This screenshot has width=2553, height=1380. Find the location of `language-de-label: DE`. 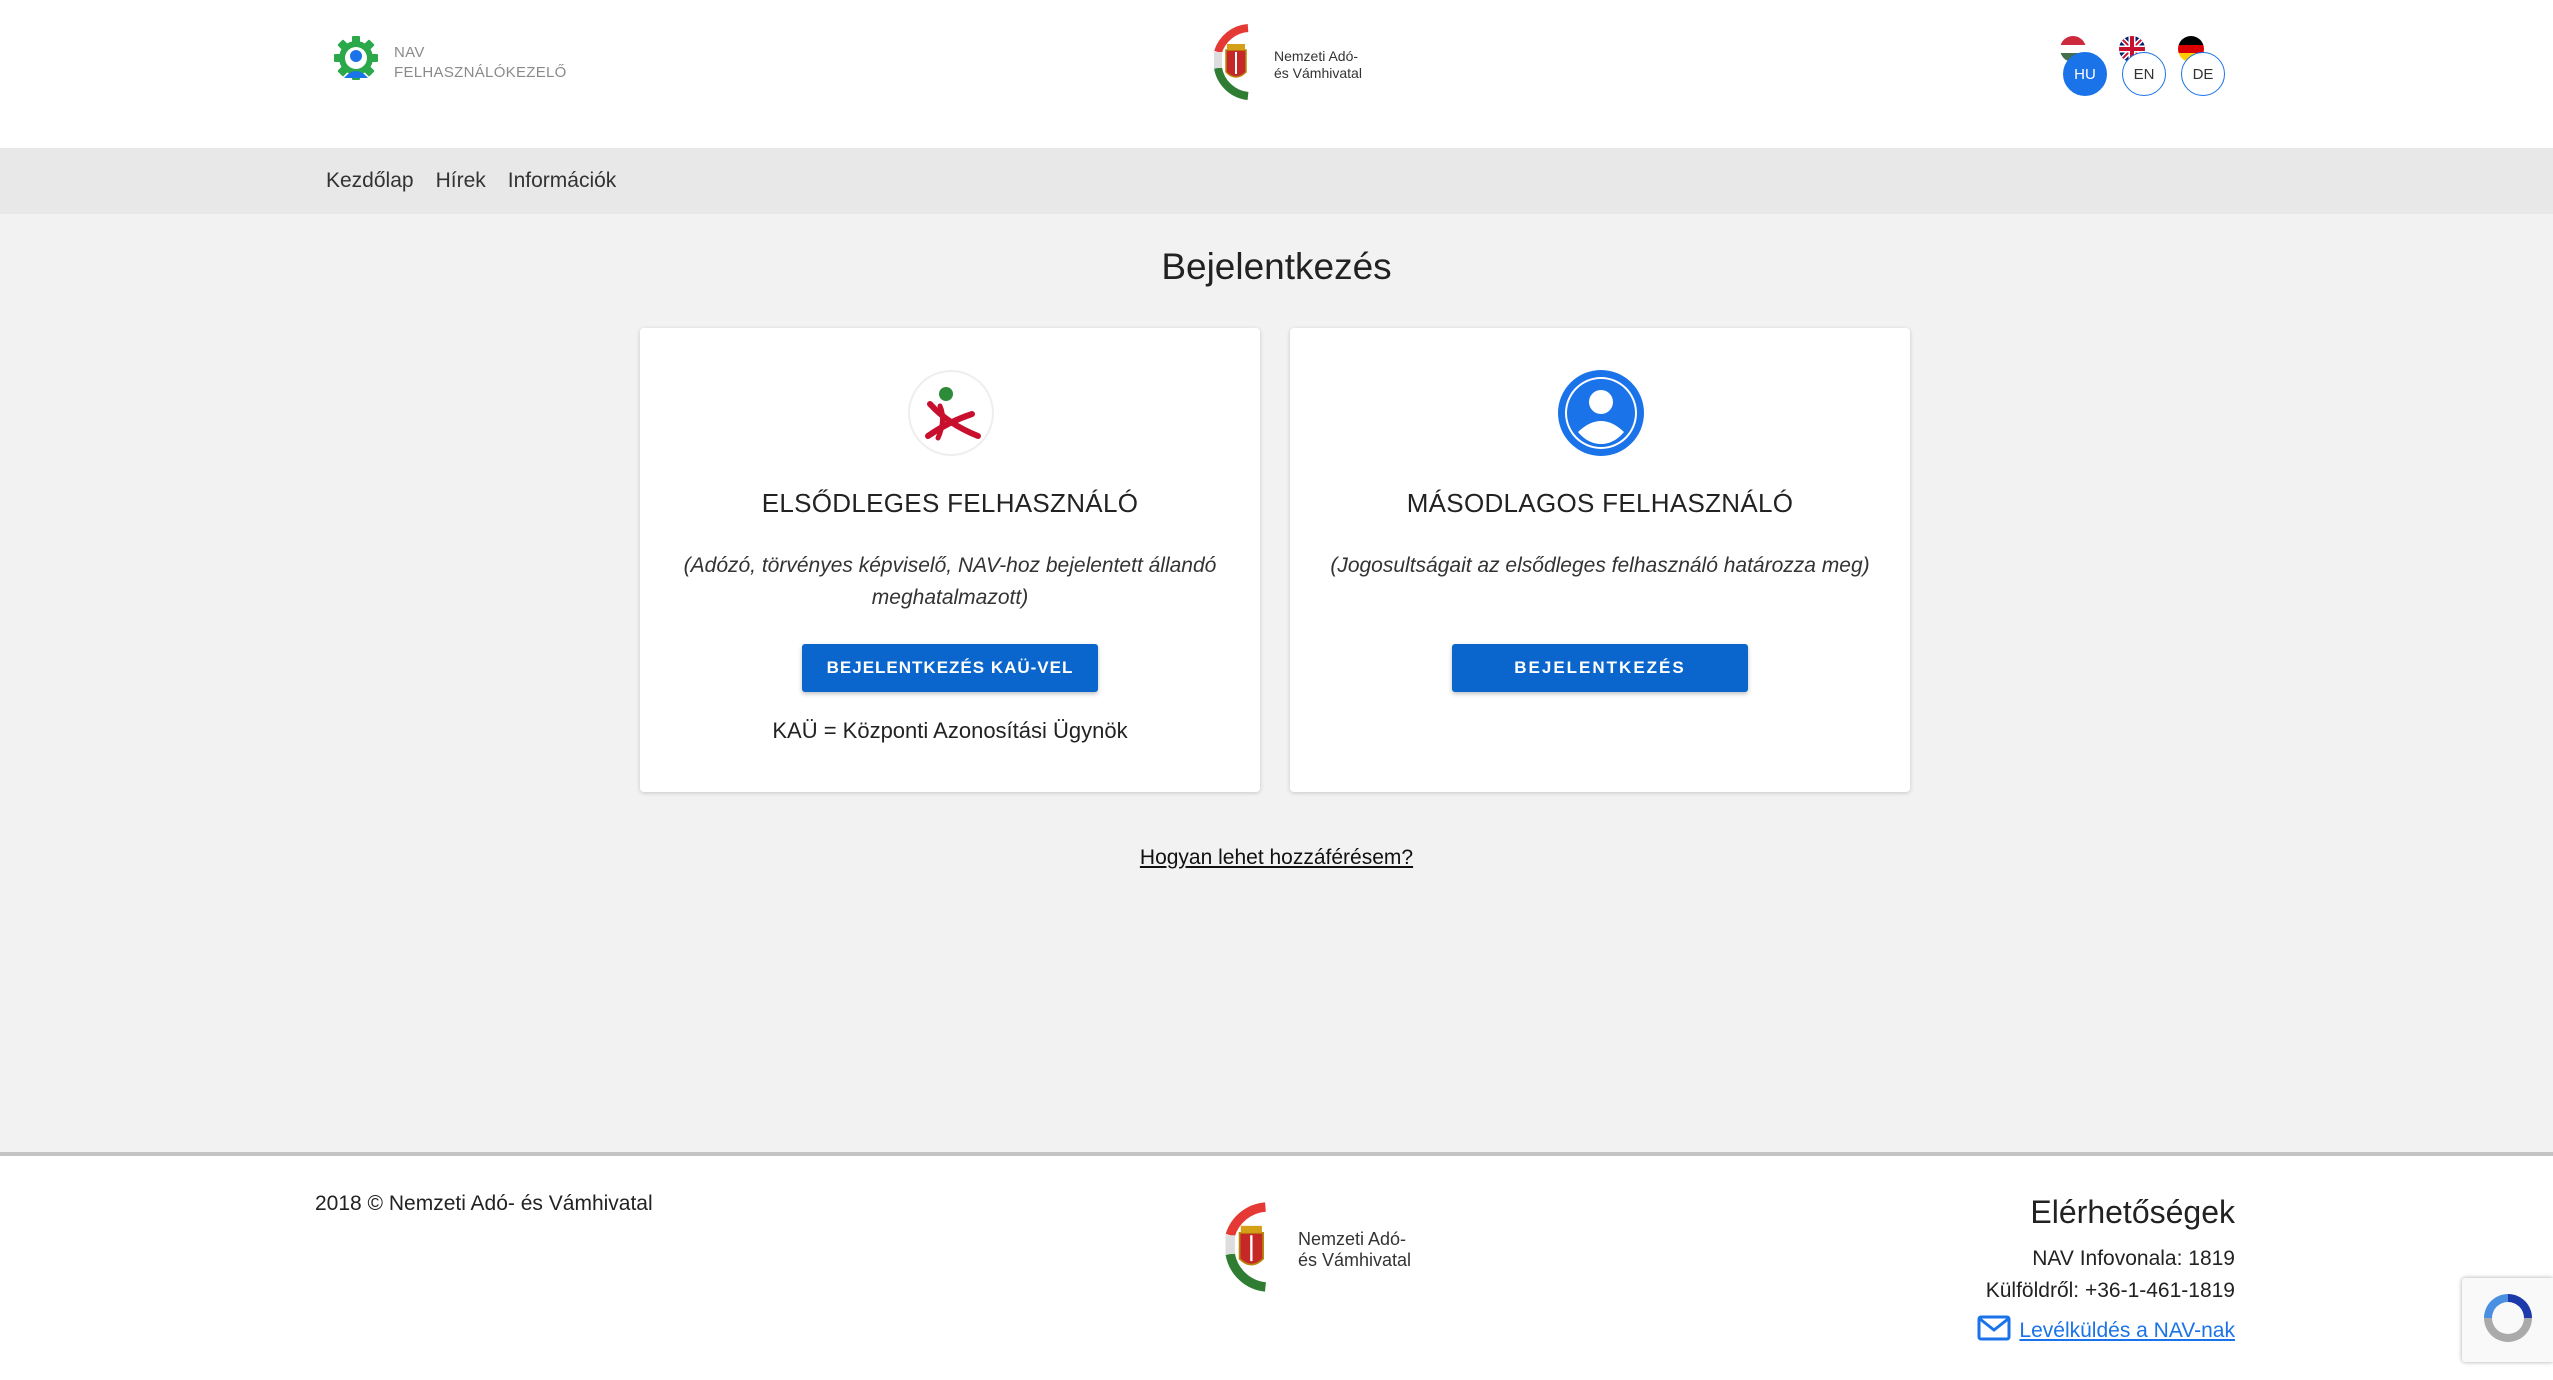

language-de-label: DE is located at coordinates (2203, 74).